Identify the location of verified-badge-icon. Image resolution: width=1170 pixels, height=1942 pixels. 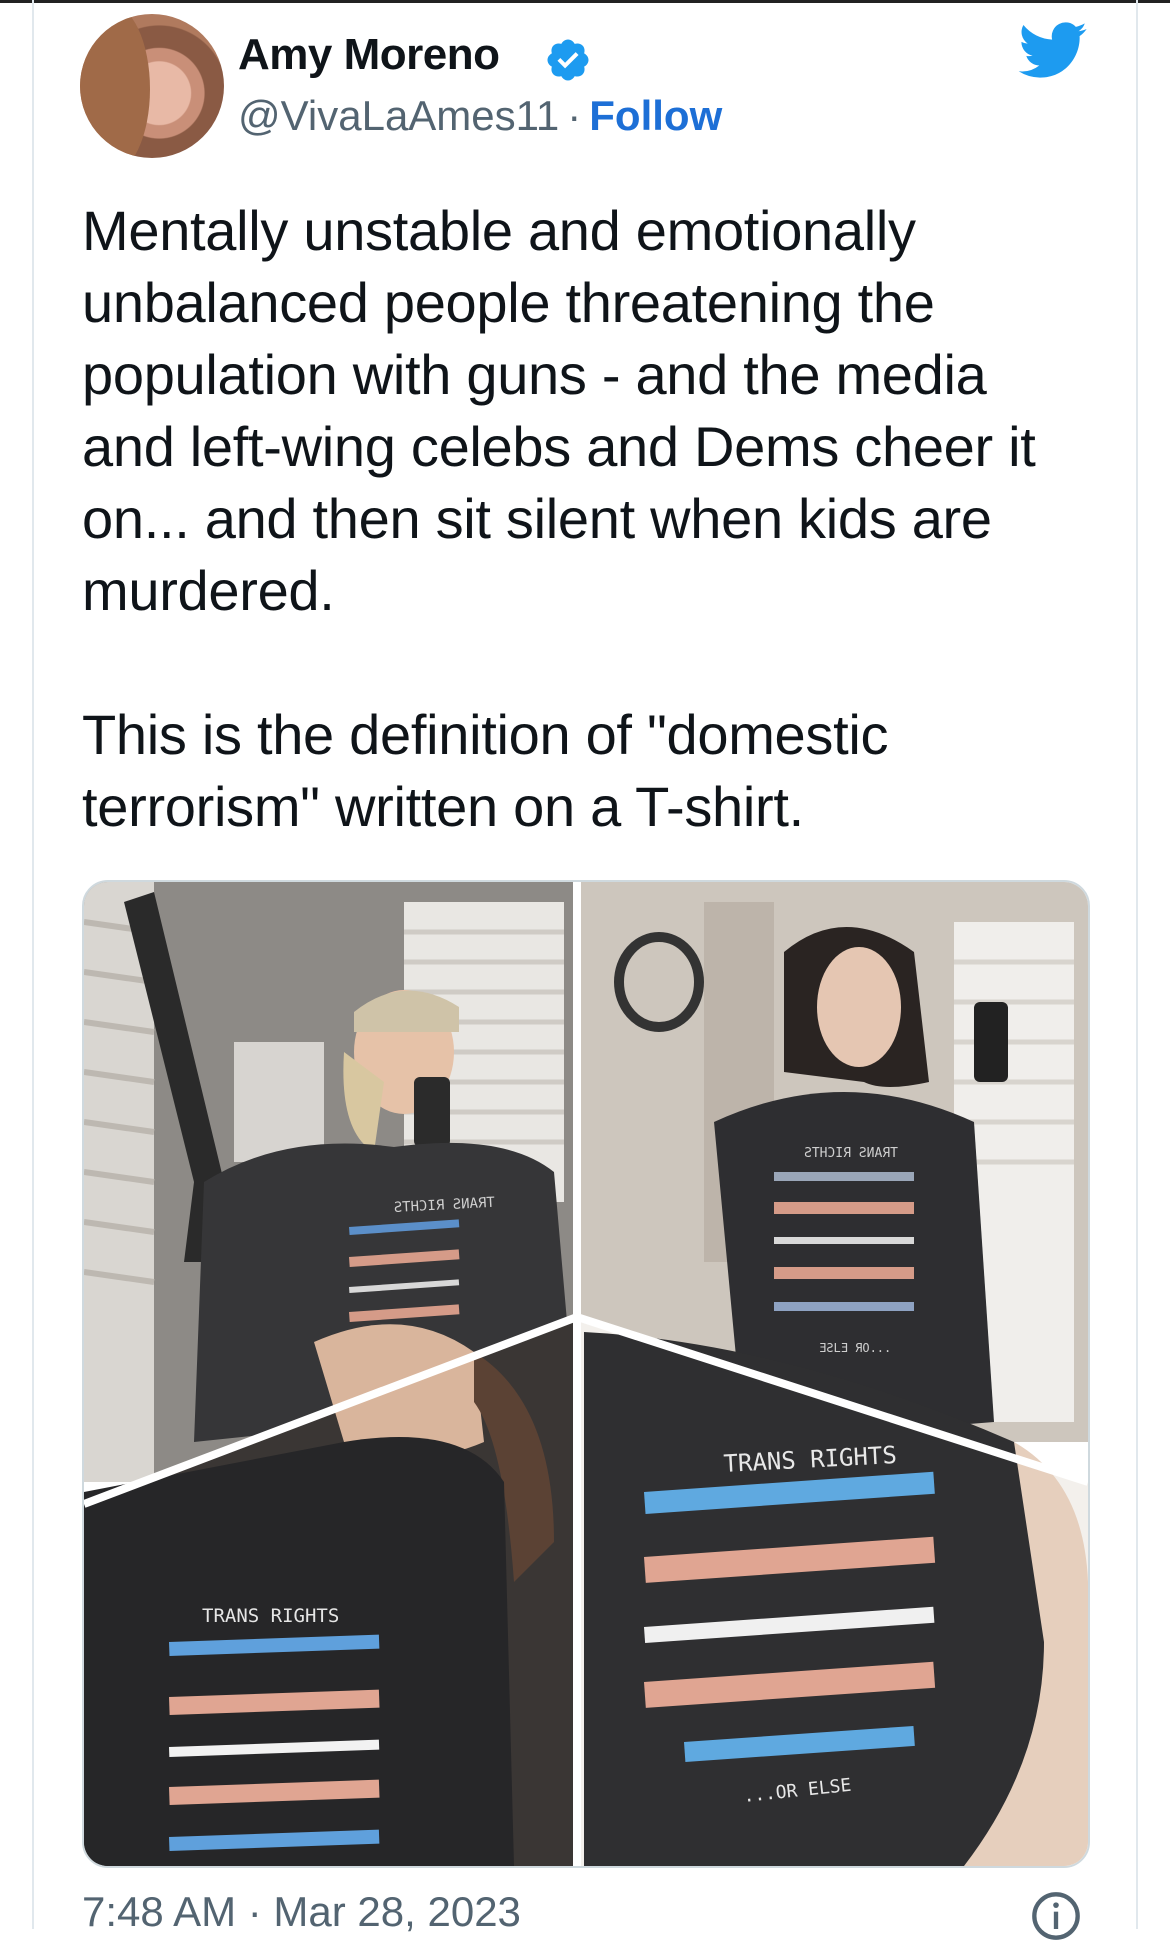
(568, 60).